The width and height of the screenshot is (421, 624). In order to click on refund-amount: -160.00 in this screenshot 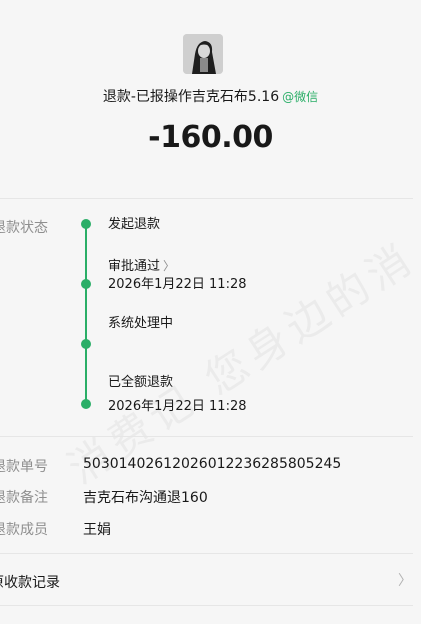, I will do `click(210, 137)`.